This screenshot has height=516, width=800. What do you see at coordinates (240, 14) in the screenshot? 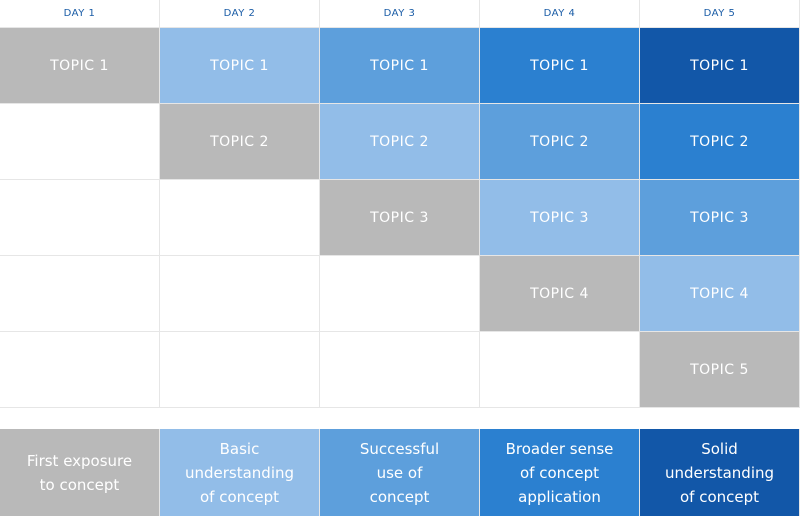
I see `day-header: DAY 2` at bounding box center [240, 14].